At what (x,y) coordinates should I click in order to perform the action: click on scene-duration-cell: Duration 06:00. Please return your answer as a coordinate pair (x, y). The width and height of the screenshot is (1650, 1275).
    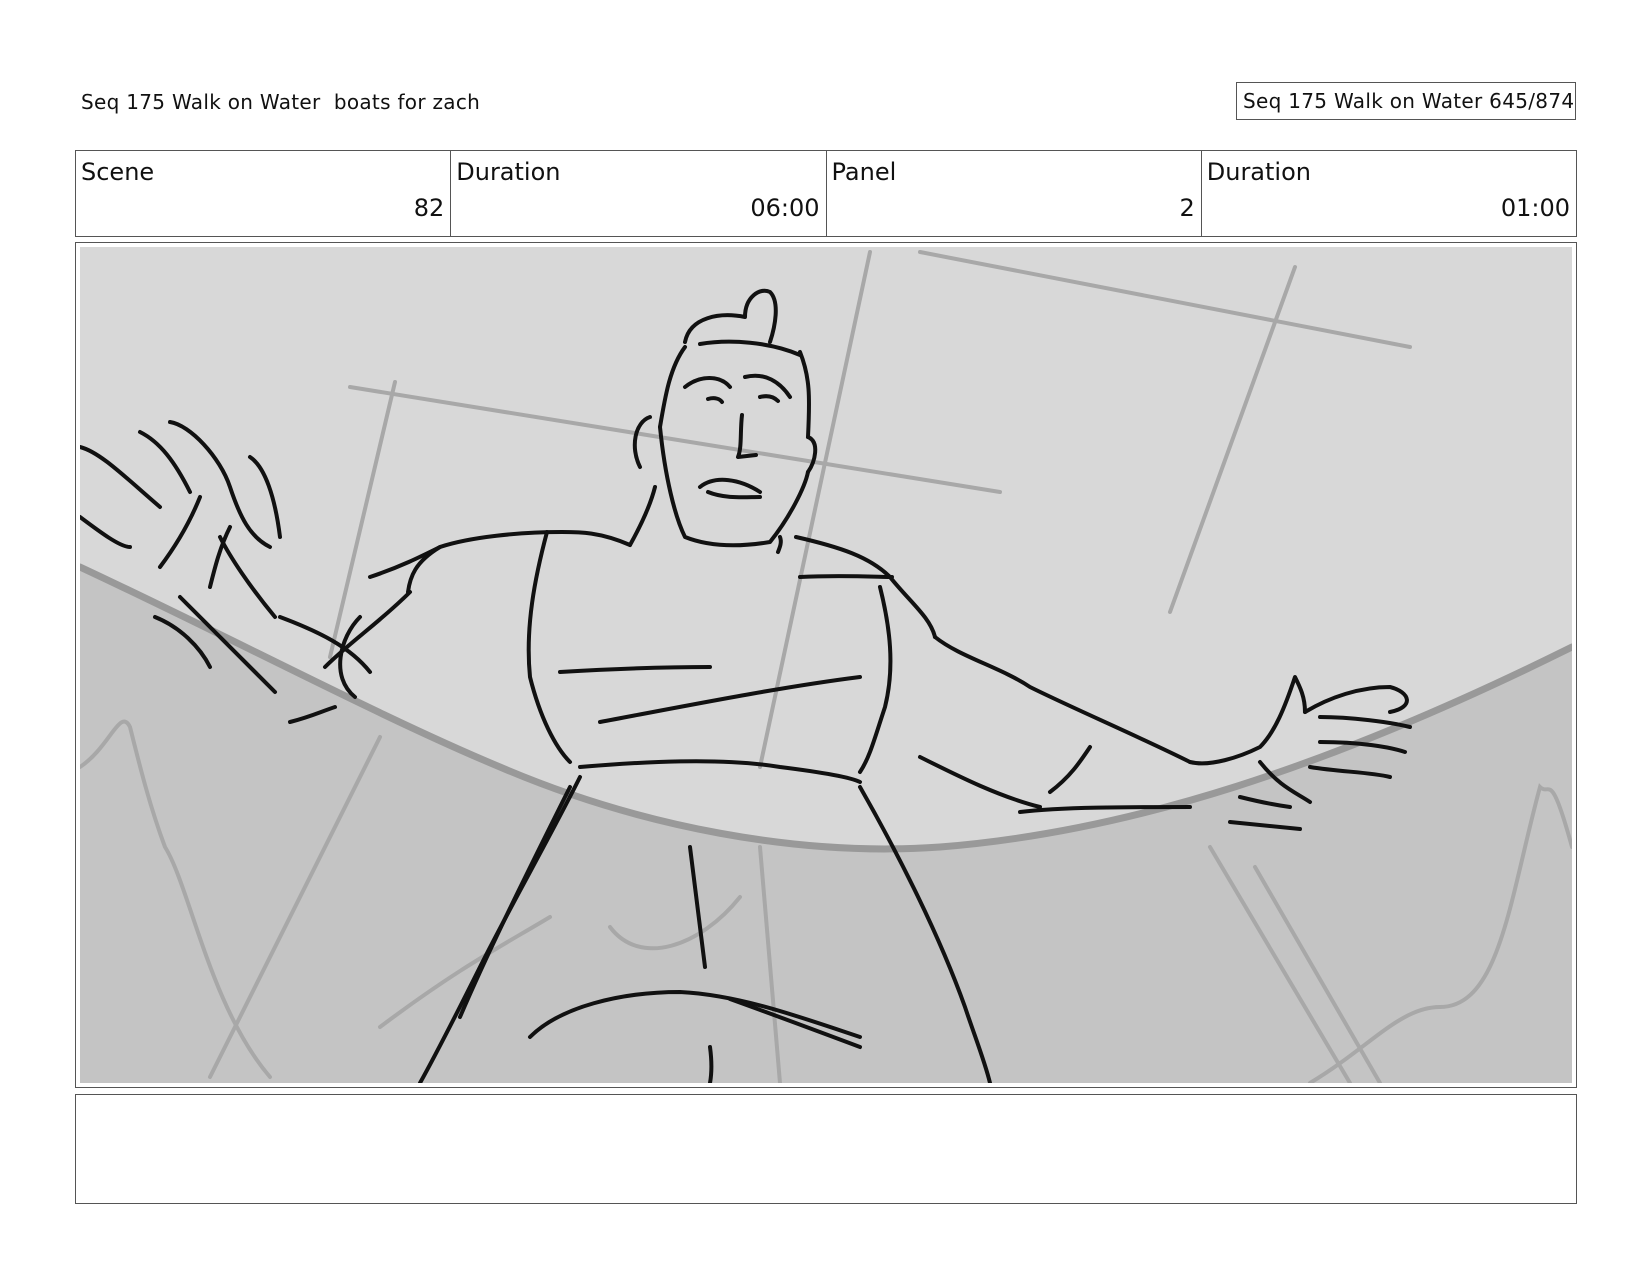
    Looking at the image, I should click on (639, 193).